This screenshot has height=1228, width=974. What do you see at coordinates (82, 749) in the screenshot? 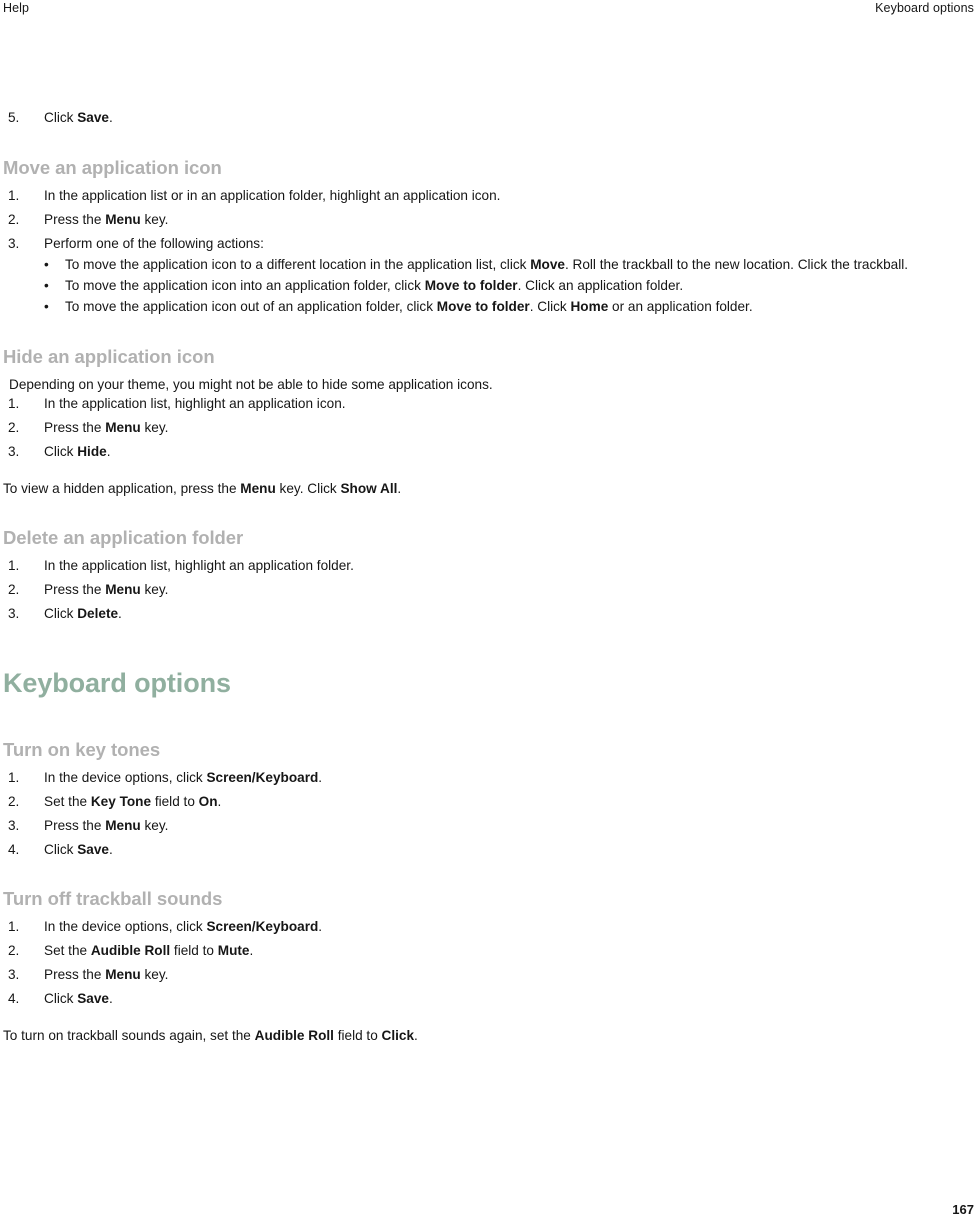
I see `section-heading-turn-on-key-tones: Turn on key tones` at bounding box center [82, 749].